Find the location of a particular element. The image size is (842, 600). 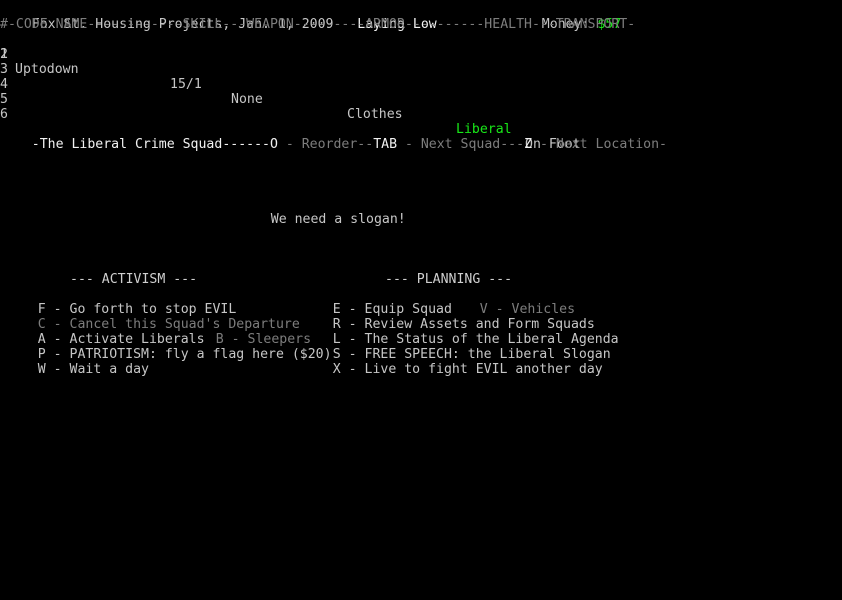

squad-title: -The Liberal Crime Squad------ is located at coordinates (150, 144).